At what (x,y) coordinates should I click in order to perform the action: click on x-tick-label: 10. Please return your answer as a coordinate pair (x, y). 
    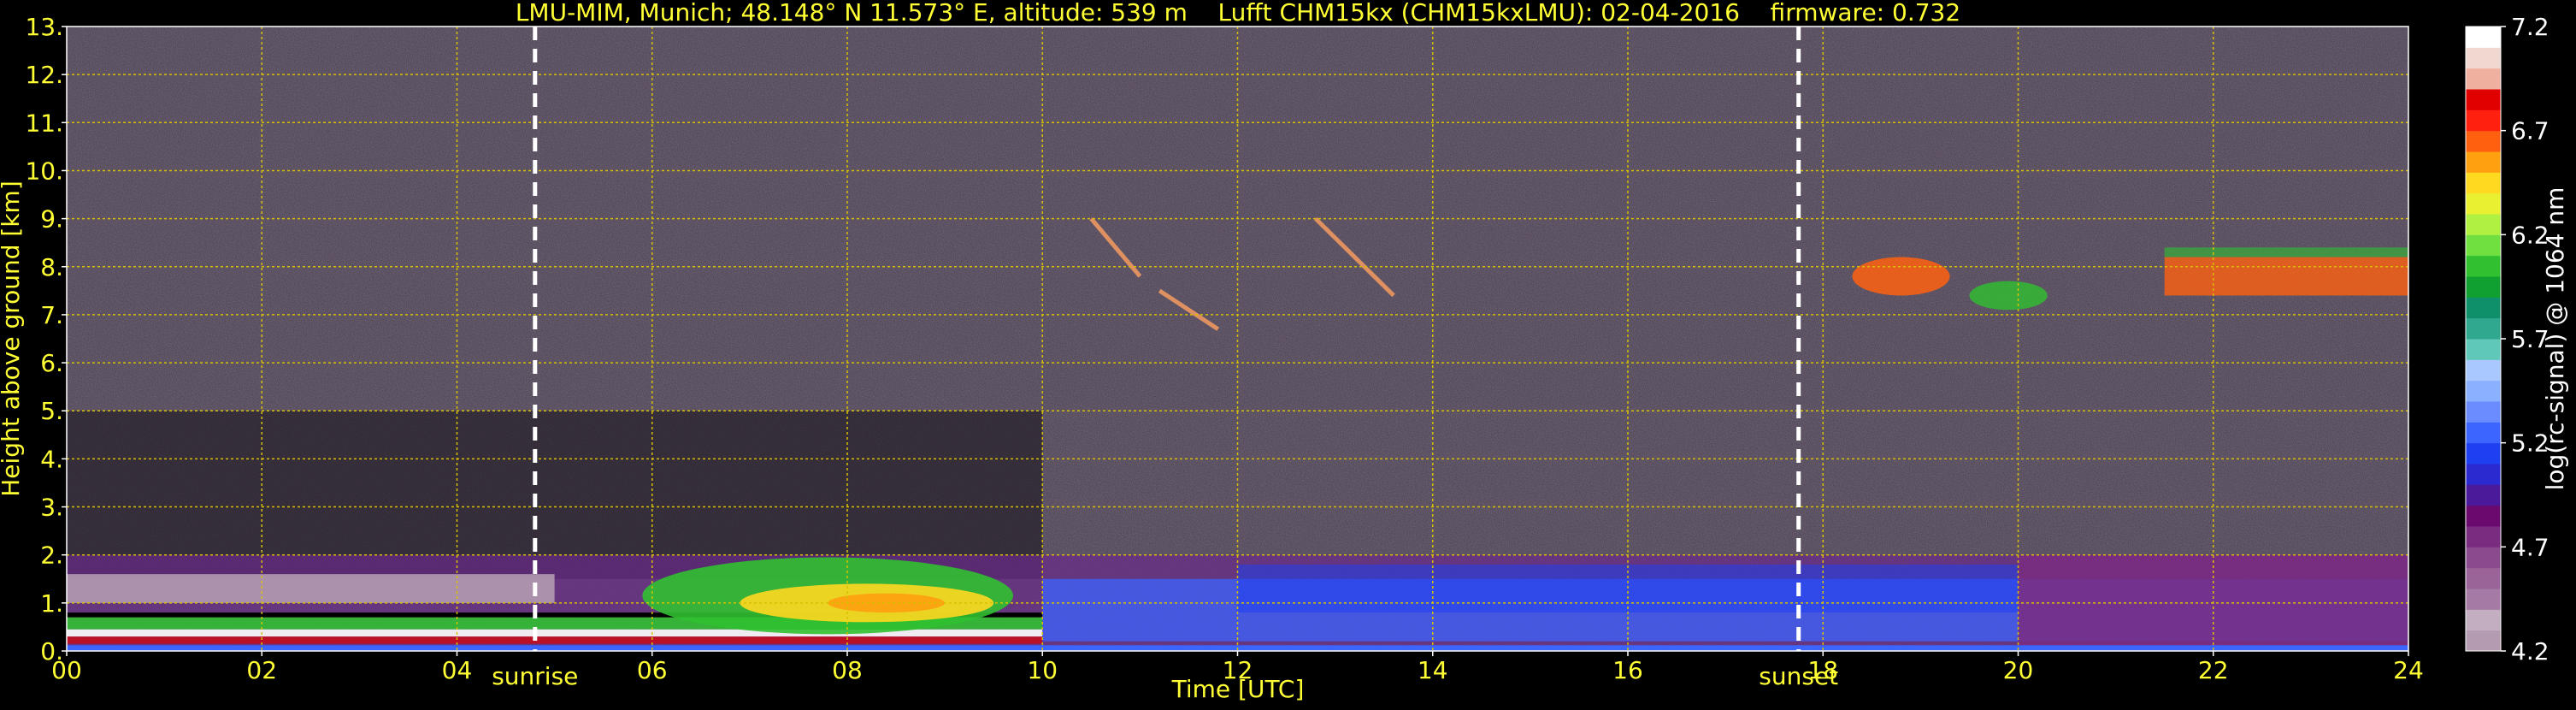
    Looking at the image, I should click on (1042, 670).